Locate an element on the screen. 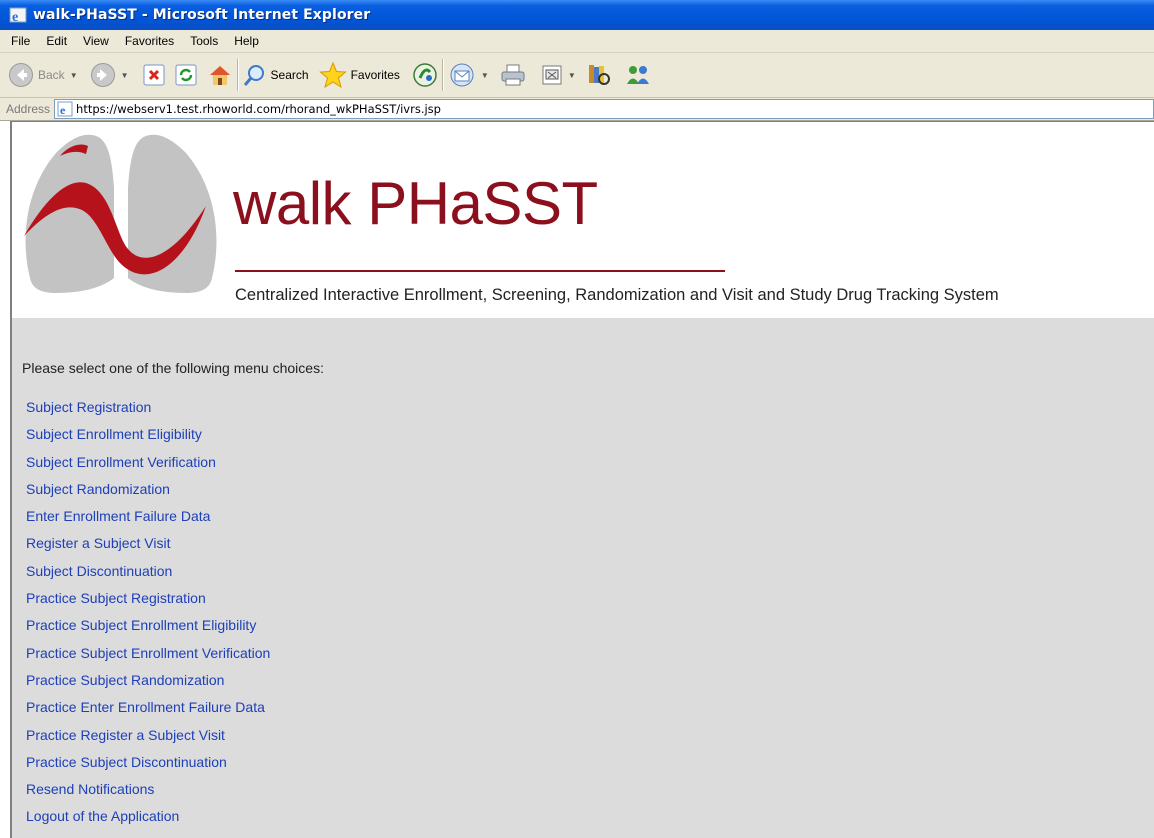  menu-item: Practice Register a Subject Visit is located at coordinates (148, 735).